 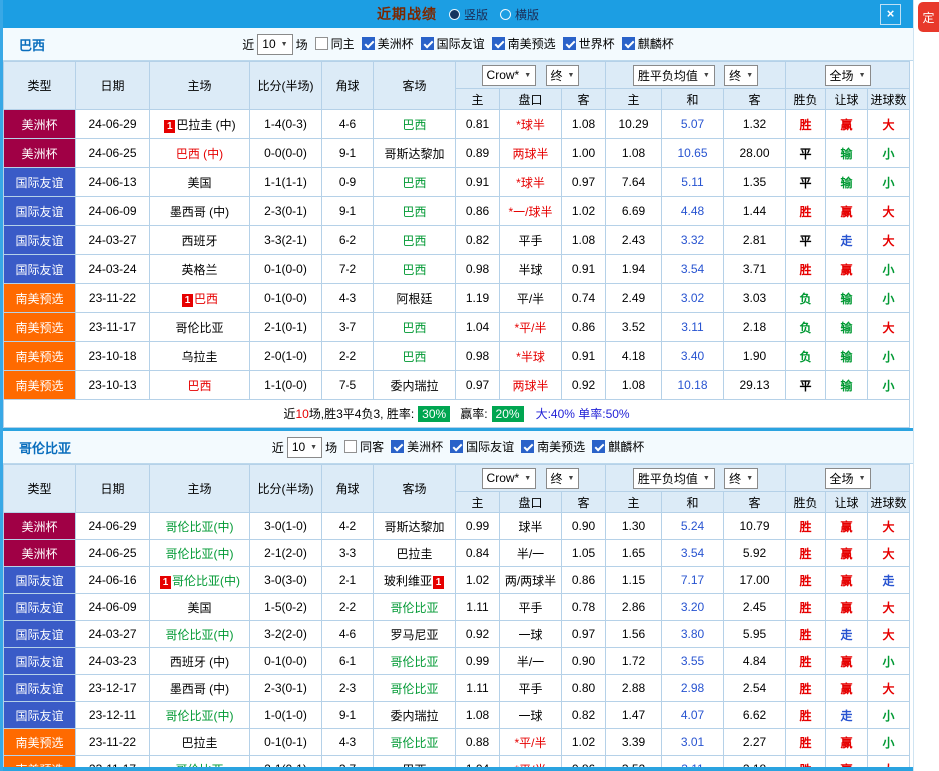 I want to click on col-result-outcome: 胜负, so click(x=806, y=99).